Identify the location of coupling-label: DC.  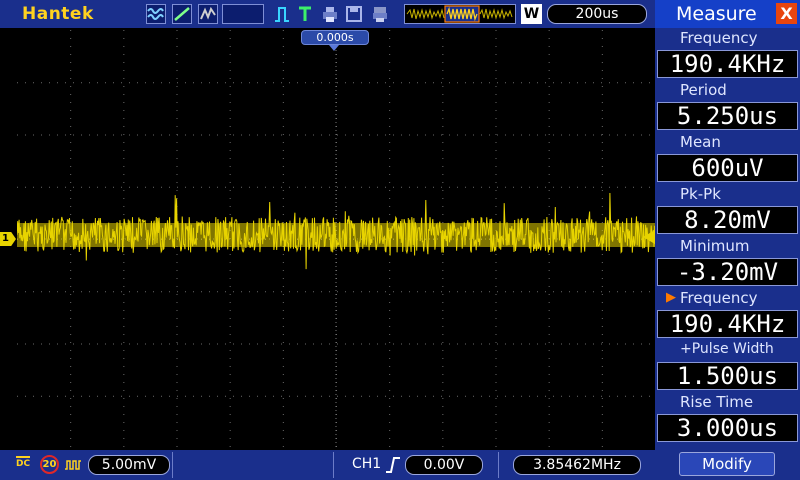
(23, 464).